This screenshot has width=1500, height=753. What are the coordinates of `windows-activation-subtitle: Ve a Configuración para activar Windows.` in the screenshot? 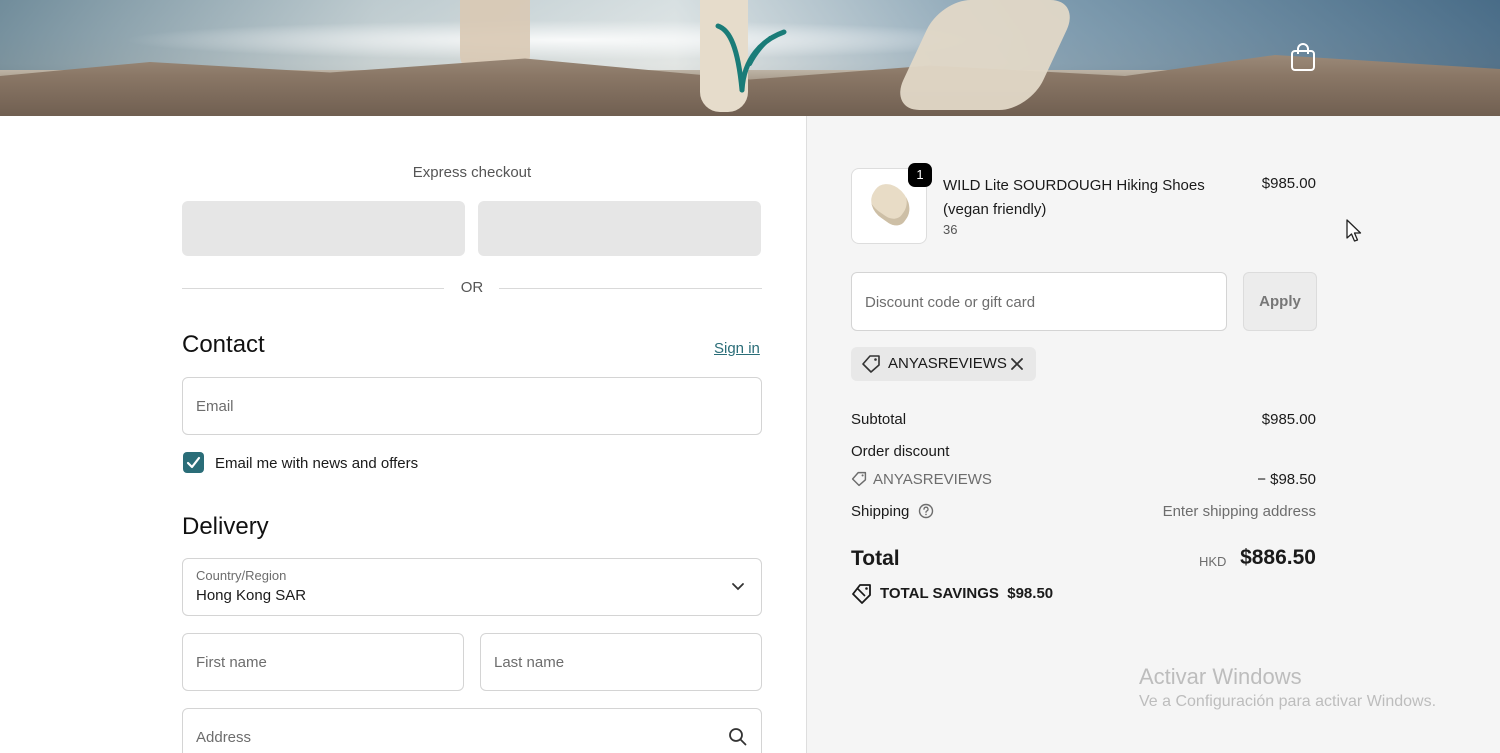 It's located at (1288, 701).